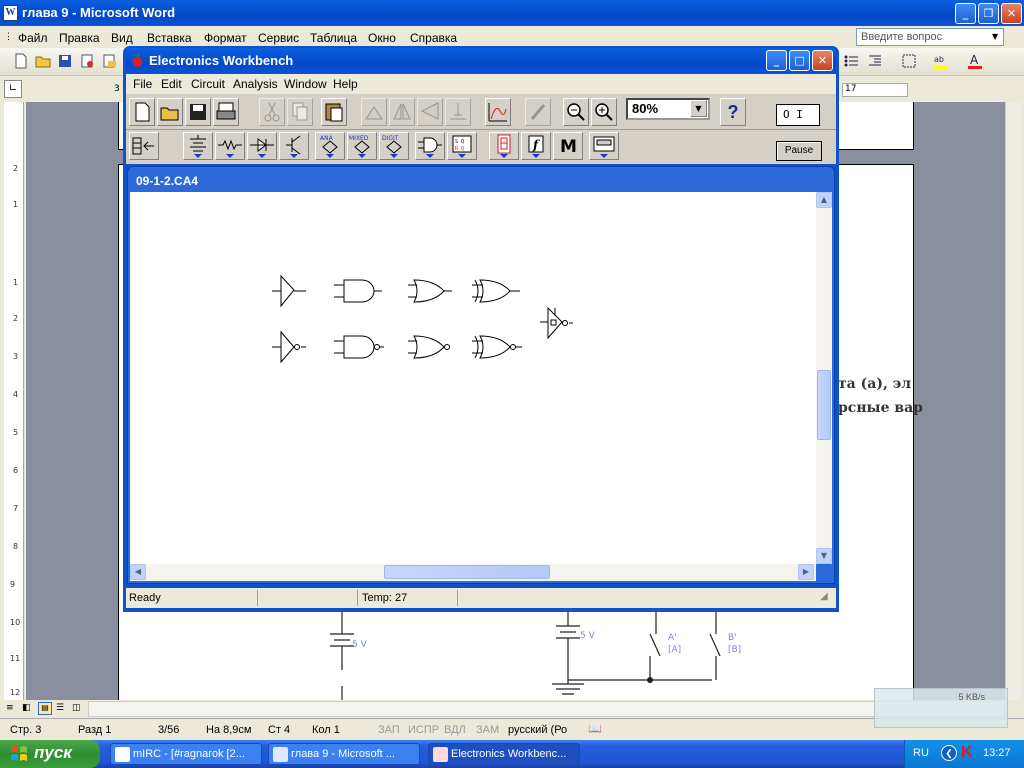 The image size is (1024, 768). What do you see at coordinates (512, 13) in the screenshot?
I see `word-titlebar: W глава 9 - Microsoft Word _ ❐ ✕` at bounding box center [512, 13].